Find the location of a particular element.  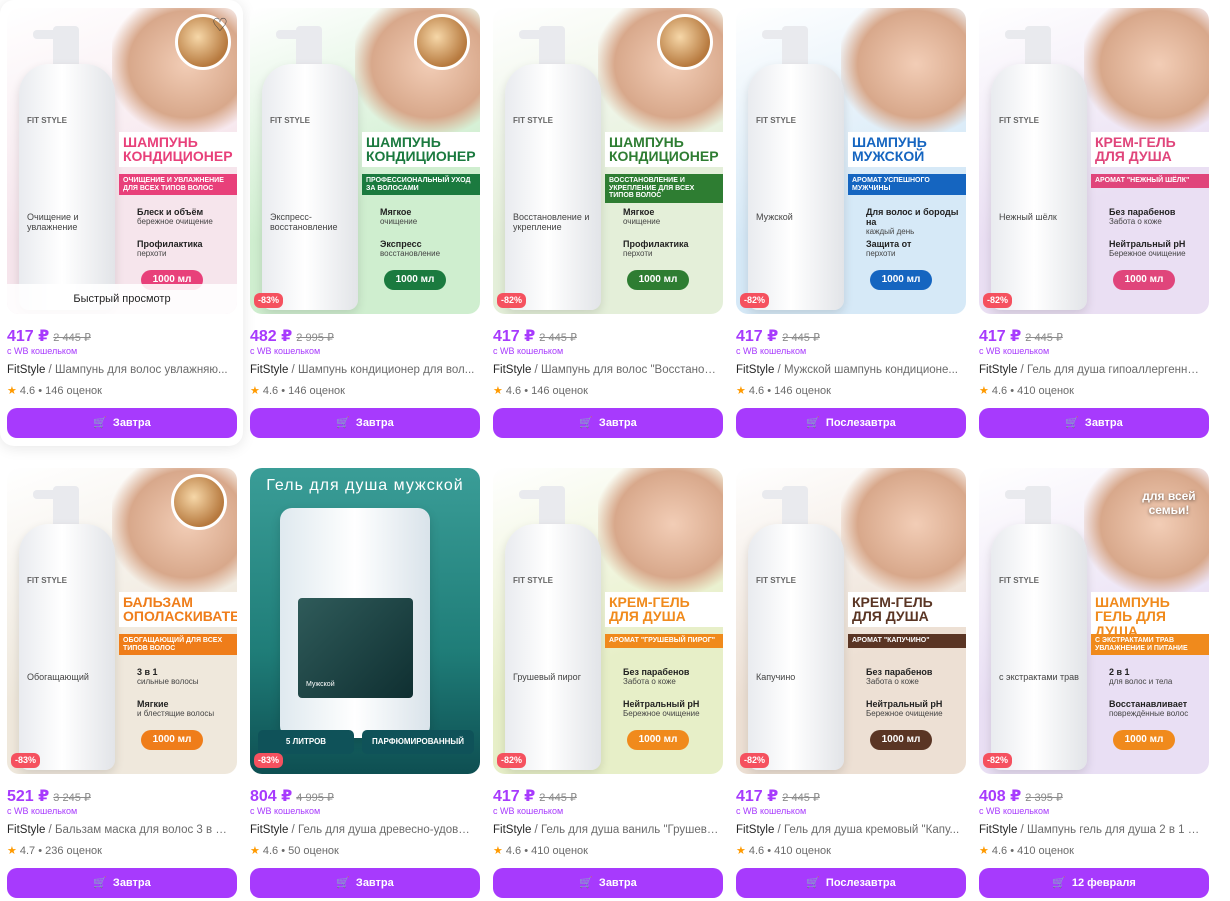

feature-1-sub: каждый день is located at coordinates (890, 231).